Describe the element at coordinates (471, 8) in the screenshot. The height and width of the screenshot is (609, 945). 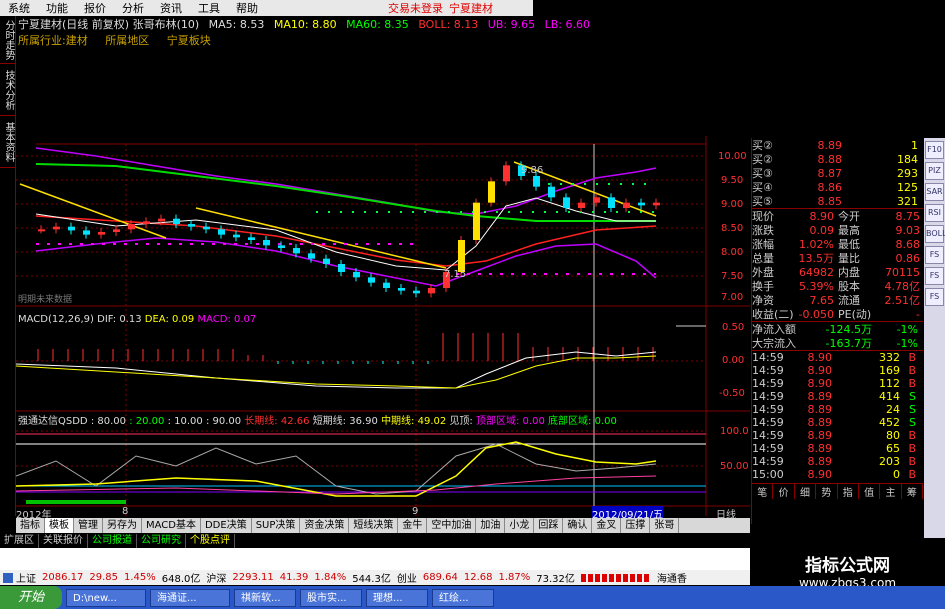
I see `menu-stock-name: 宁夏建材` at that location.